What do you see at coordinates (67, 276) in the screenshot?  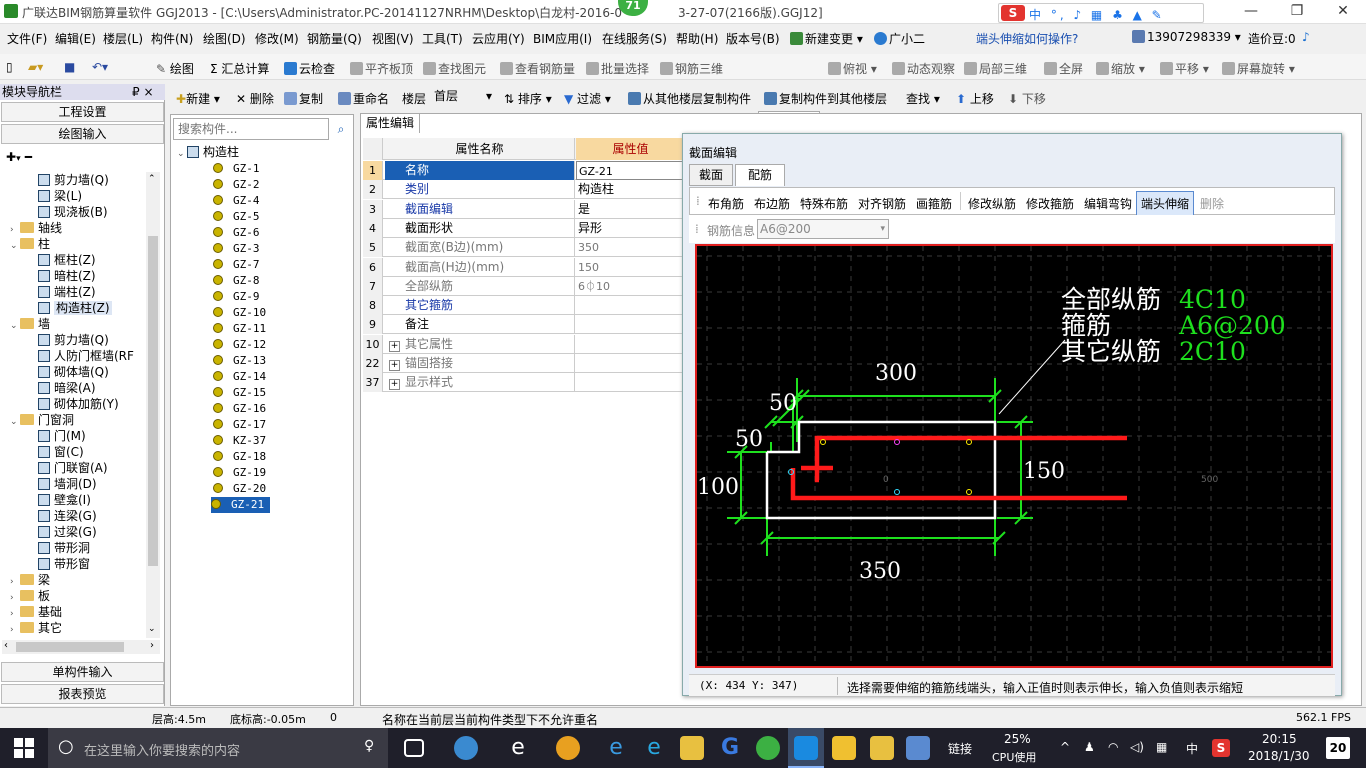 I see `nav-item: 暗柱(Z)` at bounding box center [67, 276].